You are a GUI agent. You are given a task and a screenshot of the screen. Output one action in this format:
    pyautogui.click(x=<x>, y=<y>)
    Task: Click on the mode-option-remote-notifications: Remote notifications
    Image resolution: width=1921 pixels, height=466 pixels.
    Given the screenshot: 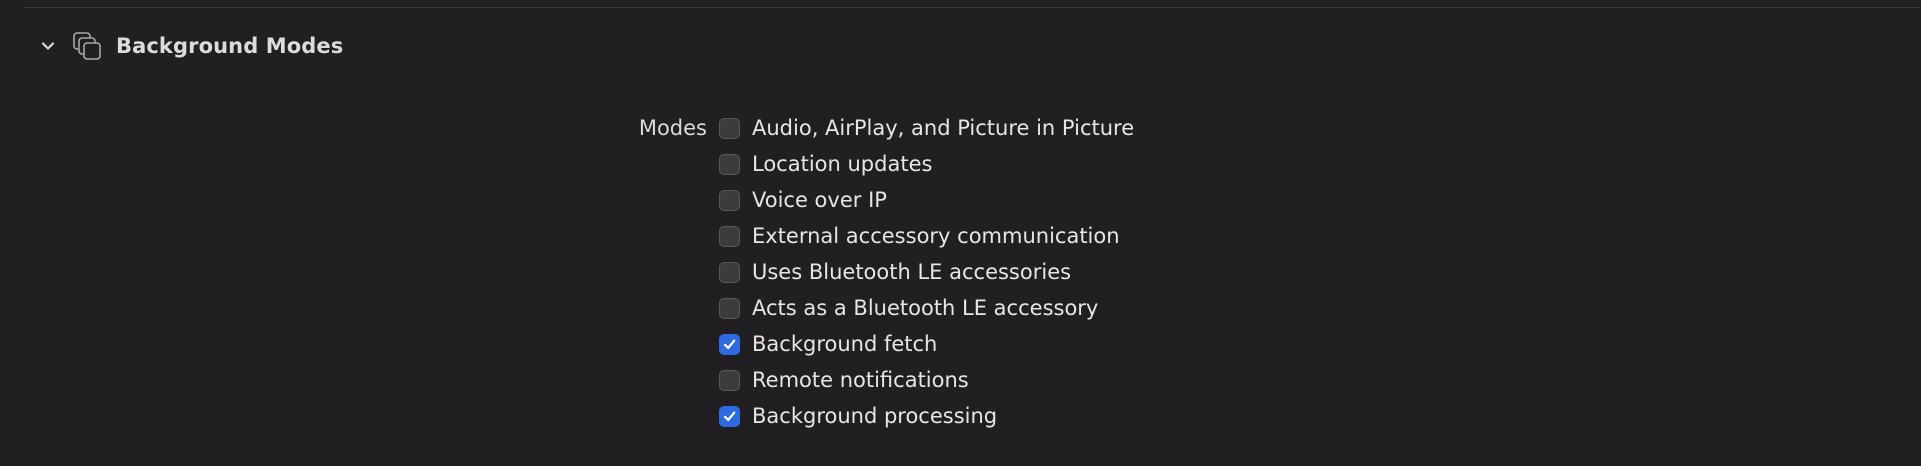 What is the action you would take?
    pyautogui.click(x=926, y=380)
    